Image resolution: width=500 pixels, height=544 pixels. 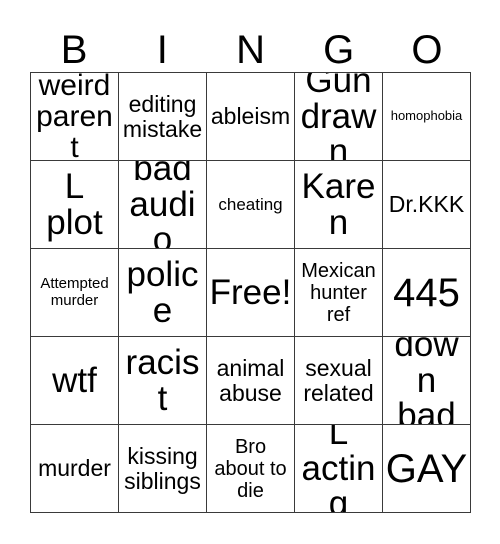 I want to click on bingo-square-label: Gun drawn, so click(x=338, y=117).